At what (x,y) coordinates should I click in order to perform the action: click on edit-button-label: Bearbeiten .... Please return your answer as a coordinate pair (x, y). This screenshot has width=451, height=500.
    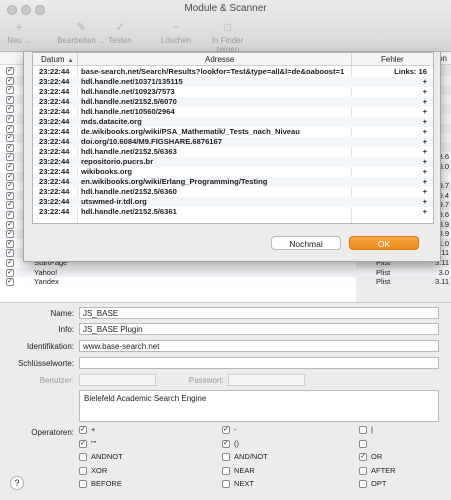
    Looking at the image, I should click on (81, 40).